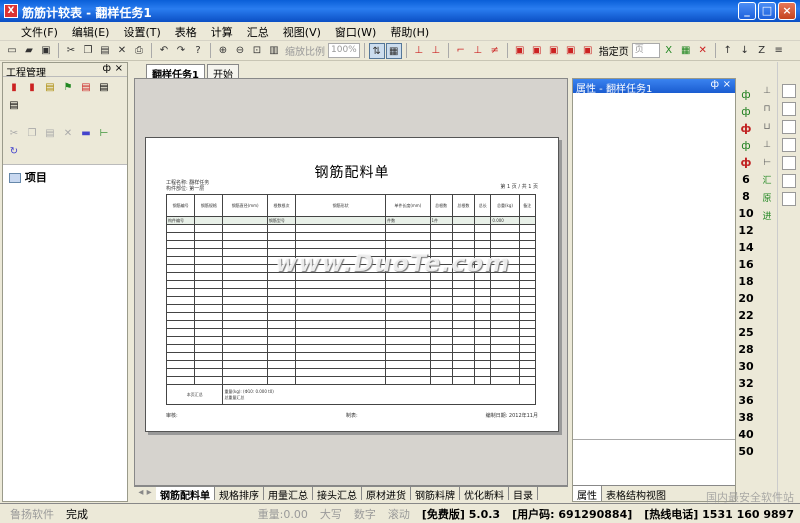  What do you see at coordinates (71, 51) in the screenshot?
I see `cut-icon: ✂` at bounding box center [71, 51].